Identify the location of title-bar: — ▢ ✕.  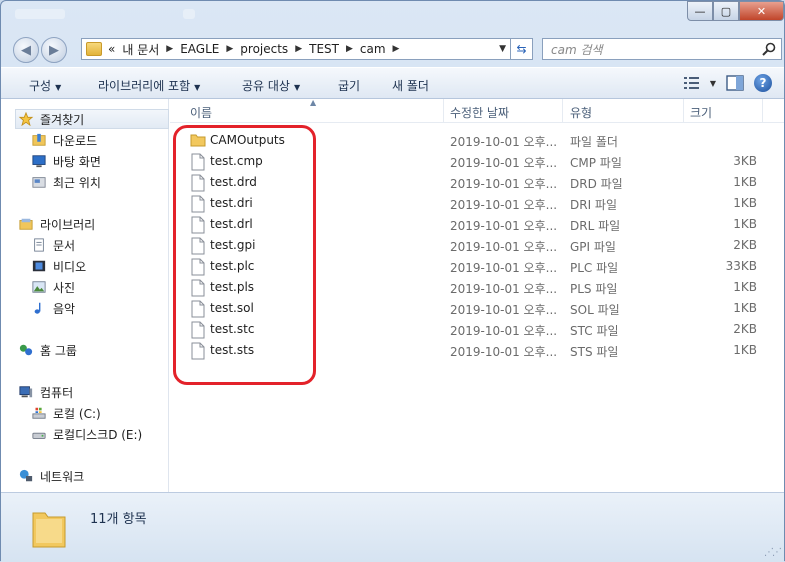
(392, 16).